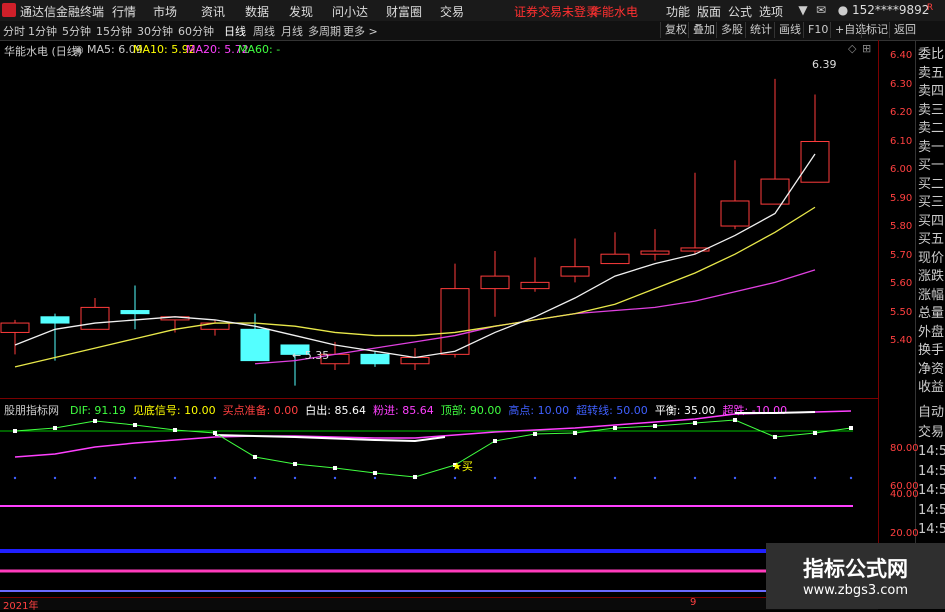 Image resolution: width=945 pixels, height=612 pixels. What do you see at coordinates (931, 295) in the screenshot?
I see `side-panel-item: 涨幅` at bounding box center [931, 295].